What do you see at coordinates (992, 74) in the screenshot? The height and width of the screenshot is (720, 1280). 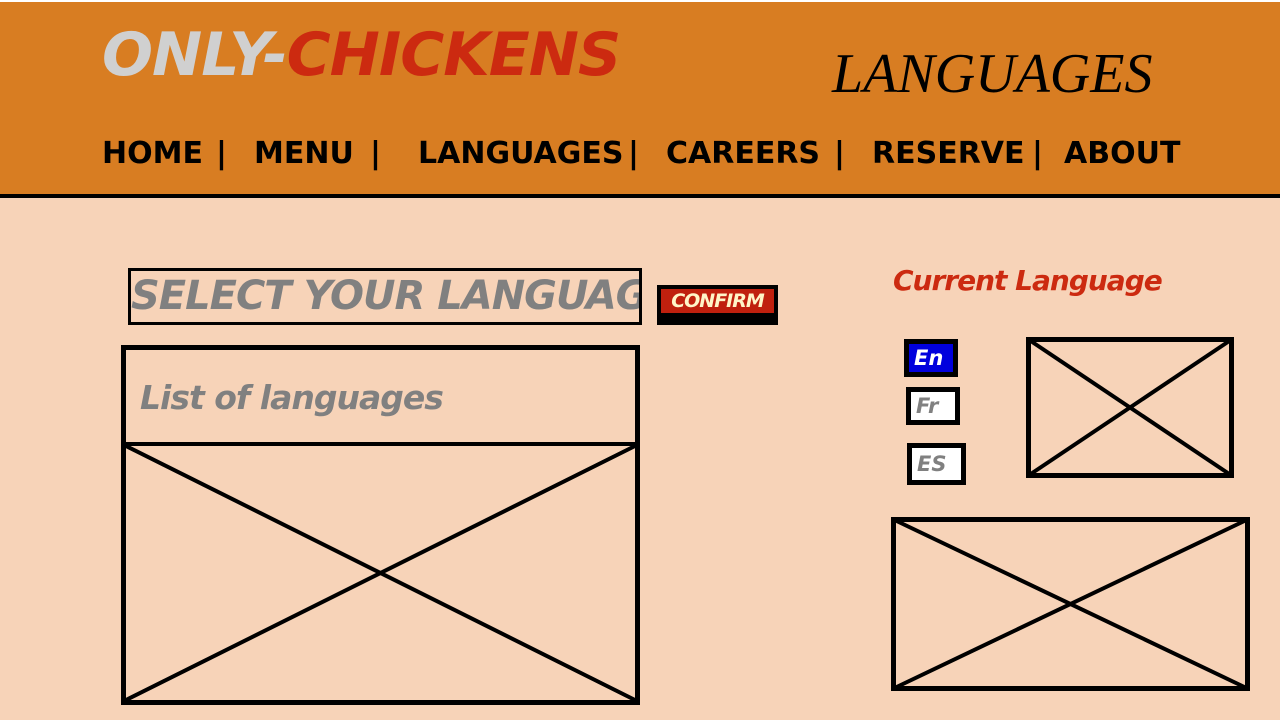 I see `page-title: LANGUAGES` at bounding box center [992, 74].